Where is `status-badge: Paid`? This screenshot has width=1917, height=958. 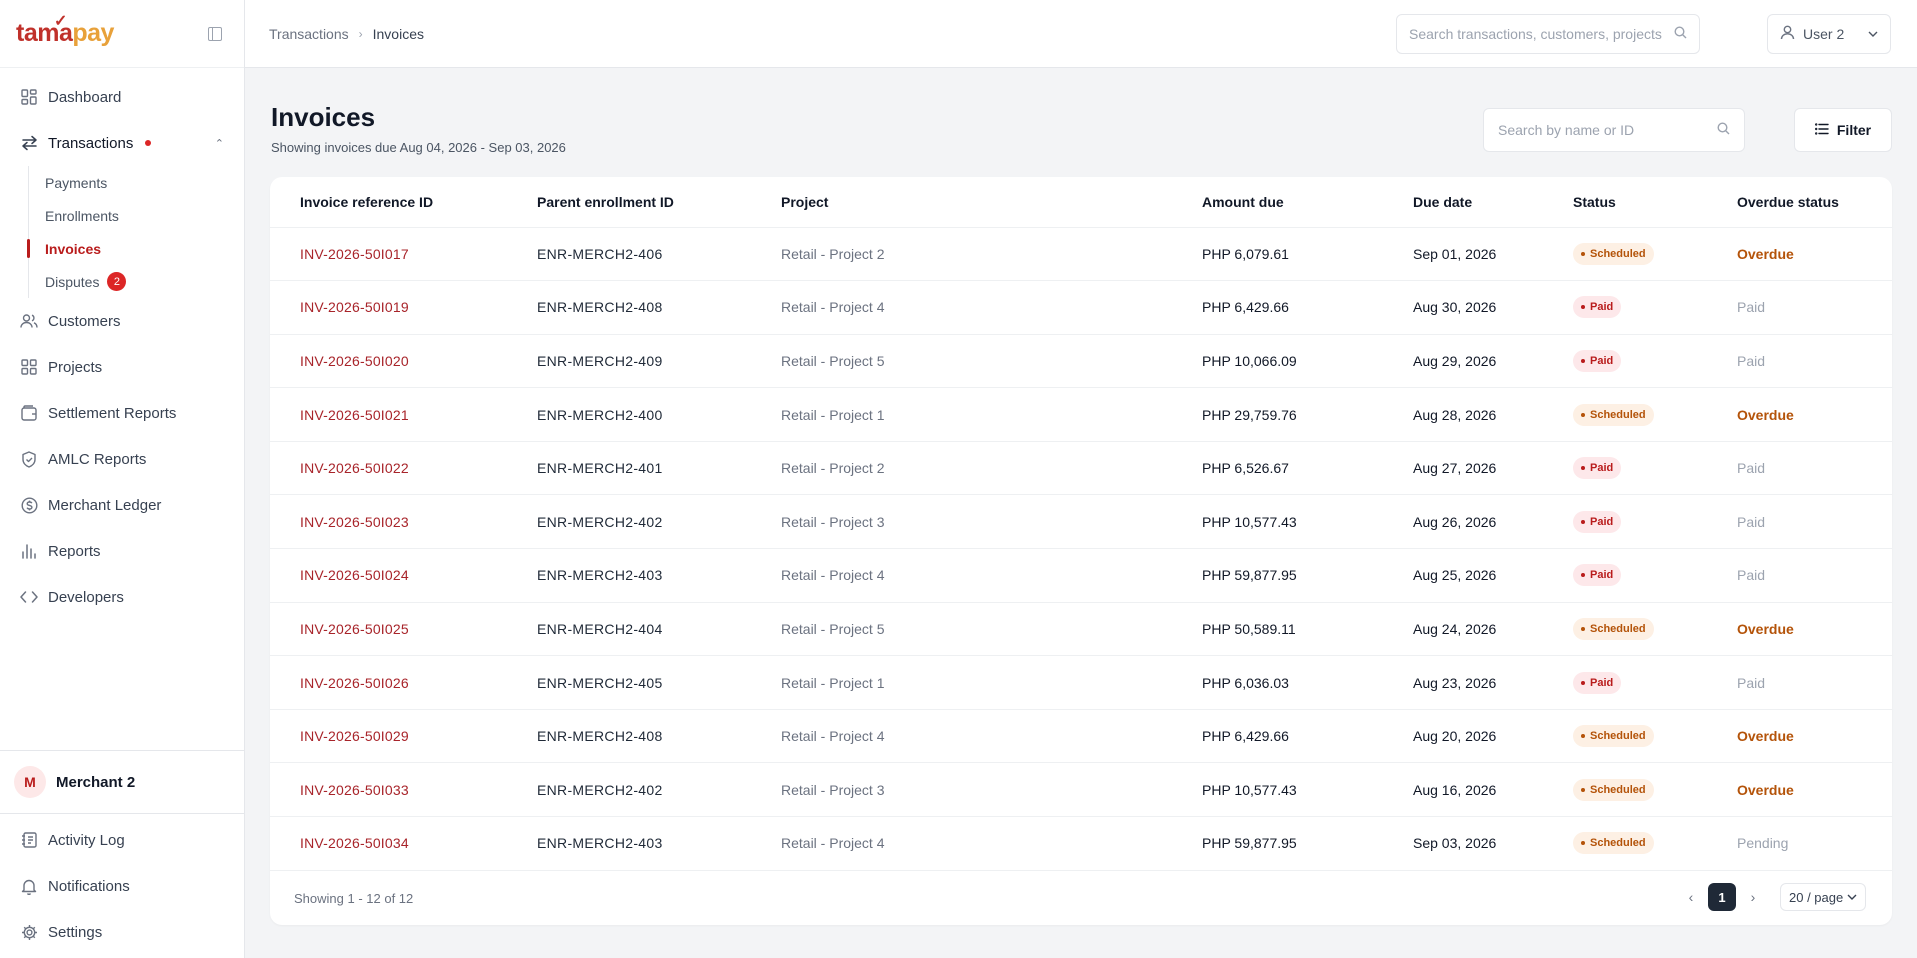 status-badge: Paid is located at coordinates (1597, 360).